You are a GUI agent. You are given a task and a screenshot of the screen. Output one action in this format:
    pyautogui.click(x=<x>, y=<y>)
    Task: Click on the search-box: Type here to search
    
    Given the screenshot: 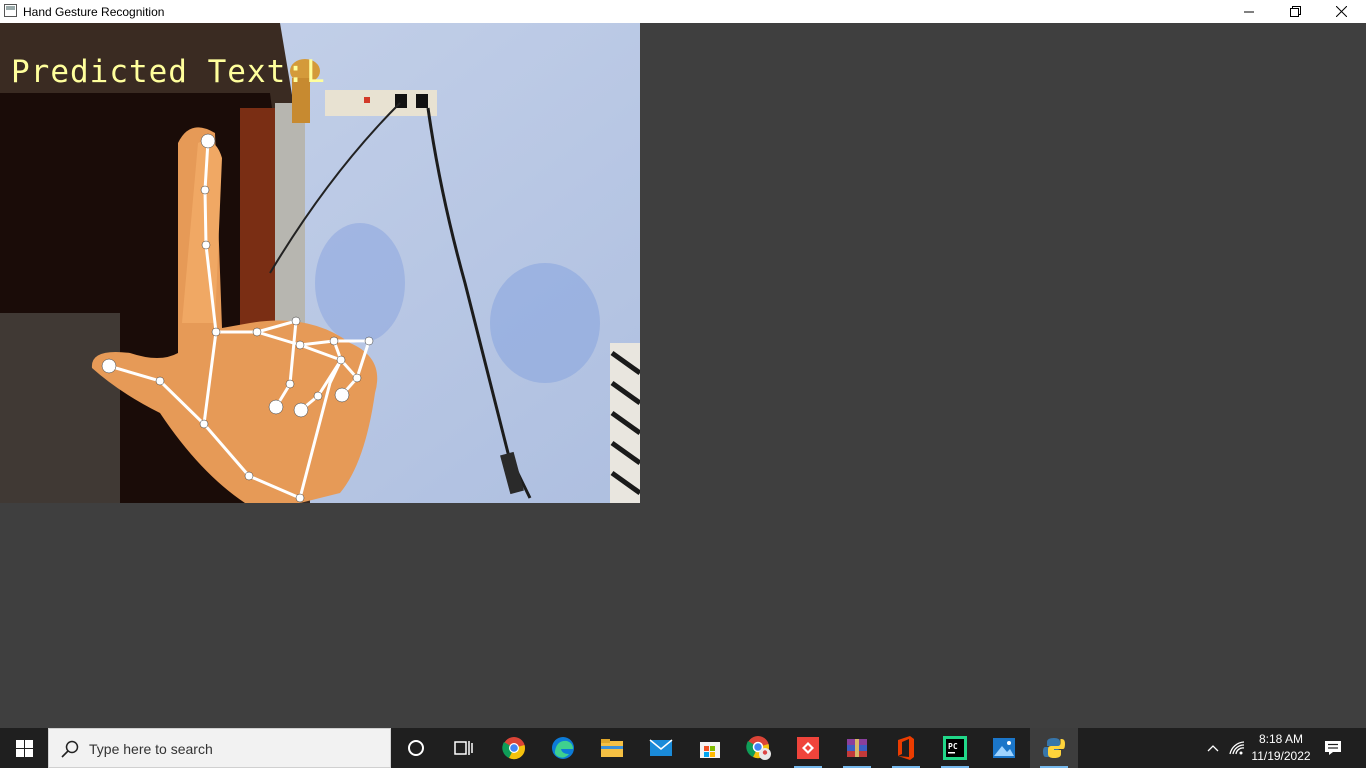 What is the action you would take?
    pyautogui.click(x=219, y=748)
    